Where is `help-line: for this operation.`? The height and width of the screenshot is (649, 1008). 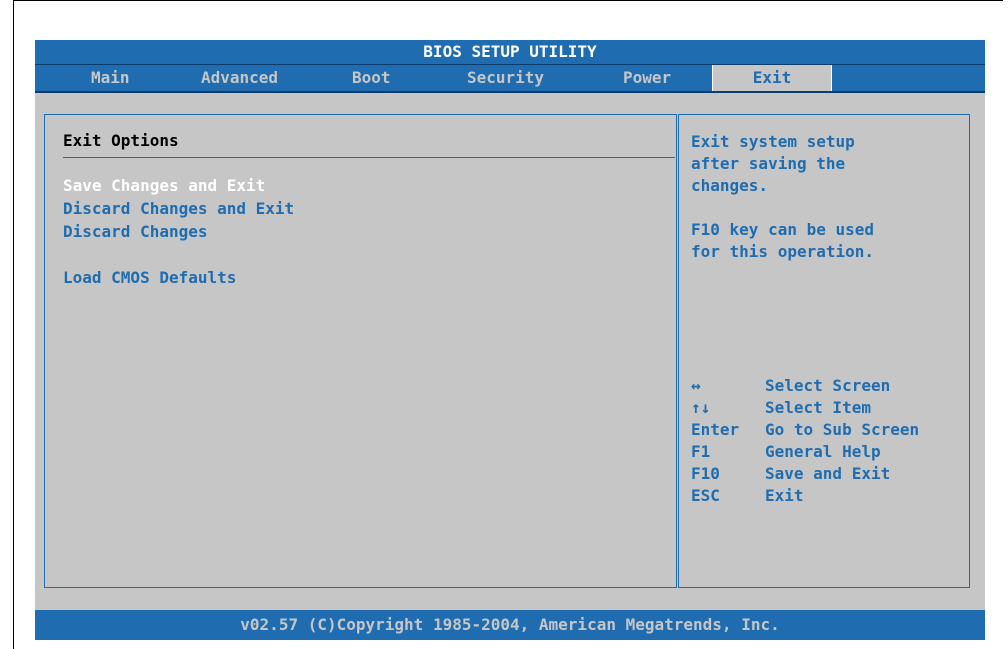 help-line: for this operation. is located at coordinates (783, 251).